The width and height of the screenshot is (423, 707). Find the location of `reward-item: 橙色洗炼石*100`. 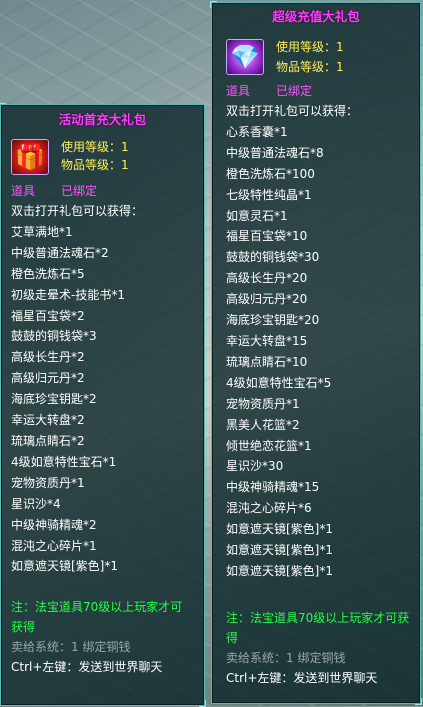

reward-item: 橙色洗炼石*100 is located at coordinates (270, 173).